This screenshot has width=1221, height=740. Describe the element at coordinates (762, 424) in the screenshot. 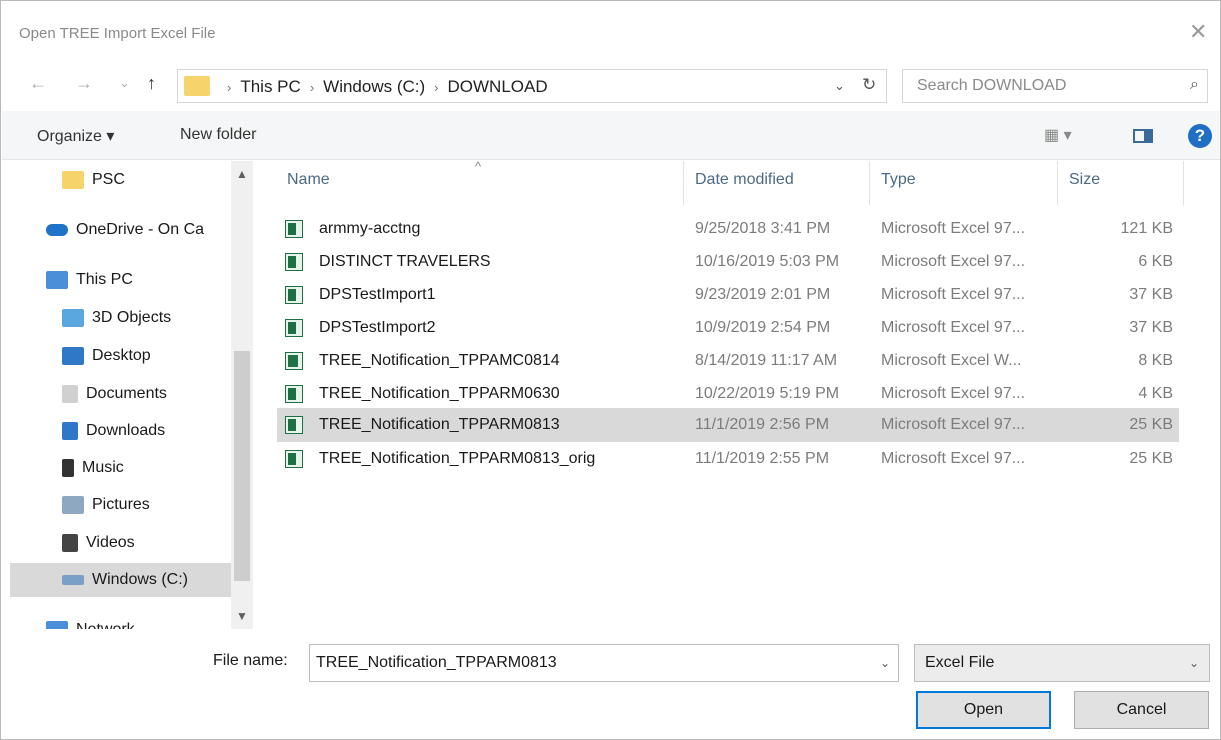

I see `file-date: 11/1/2019 2:56 PM` at that location.